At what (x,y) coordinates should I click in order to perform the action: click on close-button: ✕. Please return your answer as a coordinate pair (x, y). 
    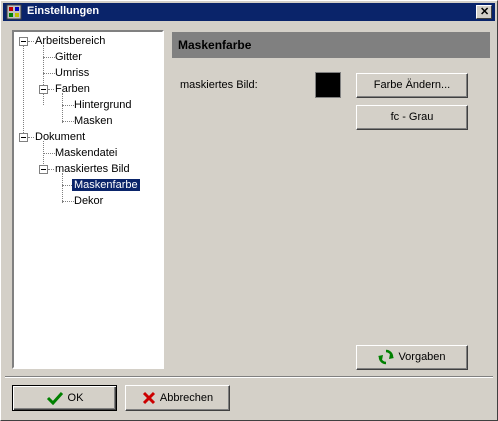
    Looking at the image, I should click on (484, 12).